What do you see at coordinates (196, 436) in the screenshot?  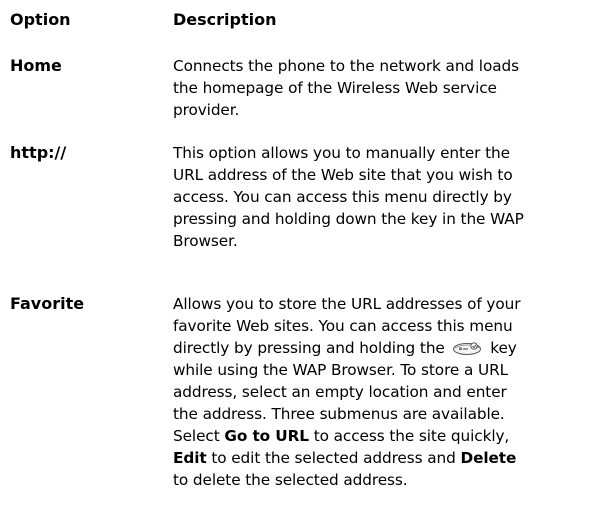 I see `description-text: Select` at bounding box center [196, 436].